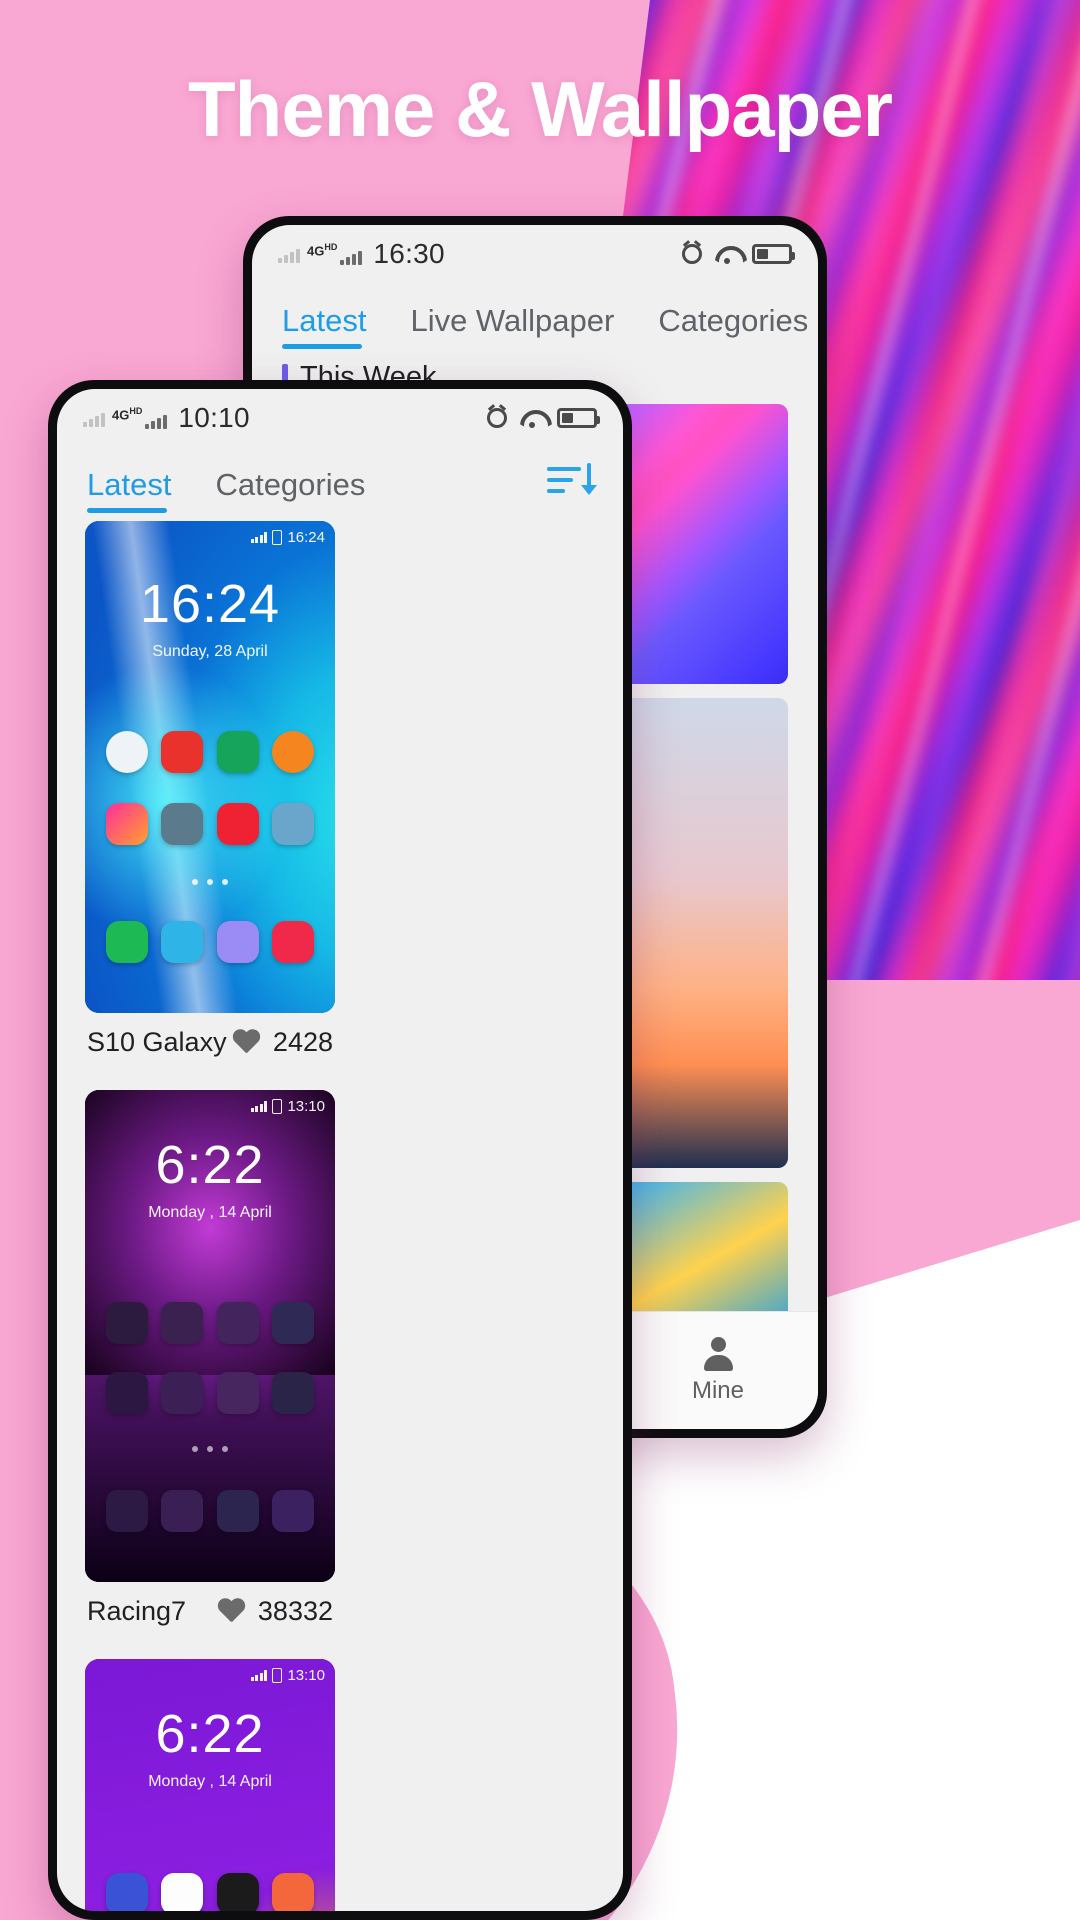 This screenshot has width=1080, height=1920. I want to click on thumb-status-bar: 16:24, so click(287, 537).